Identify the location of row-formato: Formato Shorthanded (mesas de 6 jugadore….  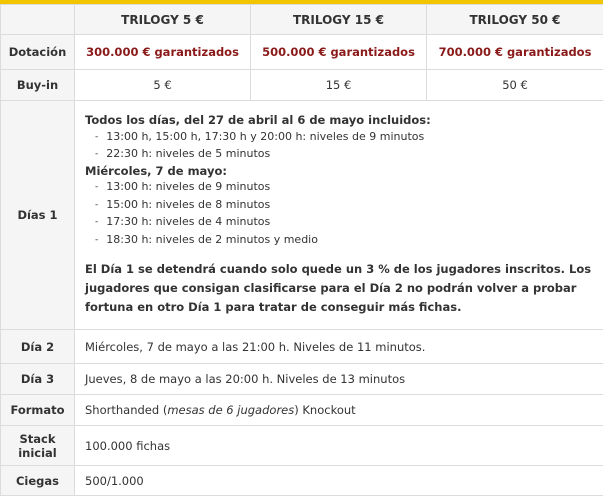
(301, 410).